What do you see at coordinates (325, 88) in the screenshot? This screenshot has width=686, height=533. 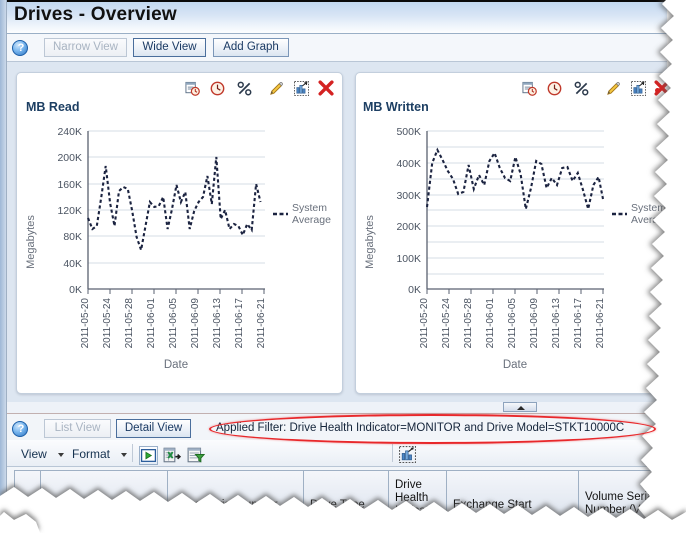 I see `close-x-icon` at bounding box center [325, 88].